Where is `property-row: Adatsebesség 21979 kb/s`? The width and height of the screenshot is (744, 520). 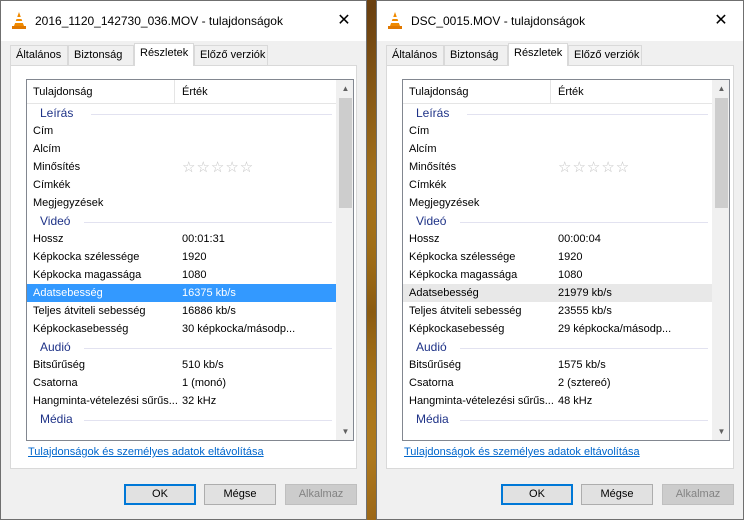 property-row: Adatsebesség 21979 kb/s is located at coordinates (557, 293).